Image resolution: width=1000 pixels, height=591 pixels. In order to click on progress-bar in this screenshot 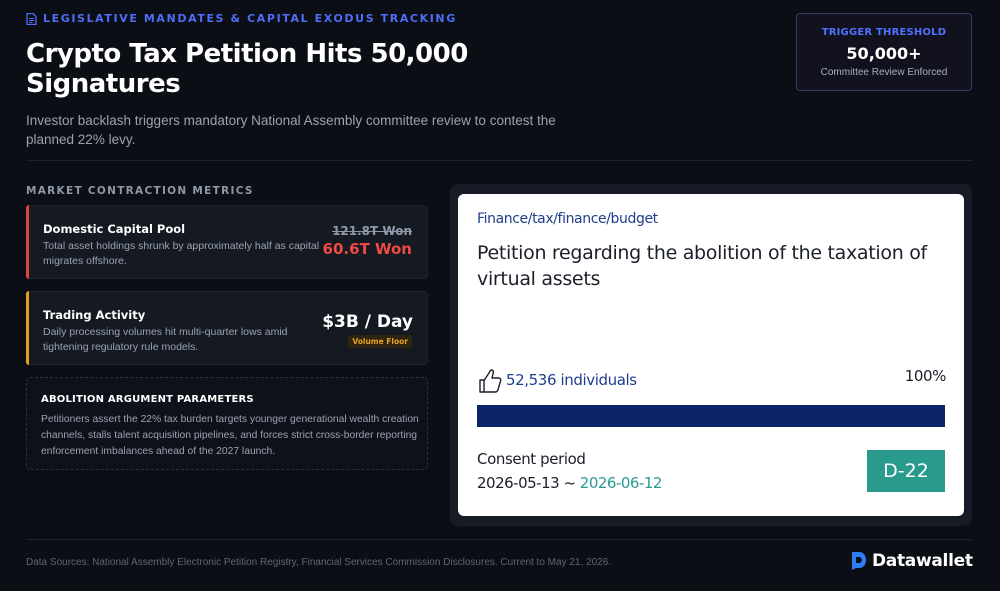, I will do `click(711, 416)`.